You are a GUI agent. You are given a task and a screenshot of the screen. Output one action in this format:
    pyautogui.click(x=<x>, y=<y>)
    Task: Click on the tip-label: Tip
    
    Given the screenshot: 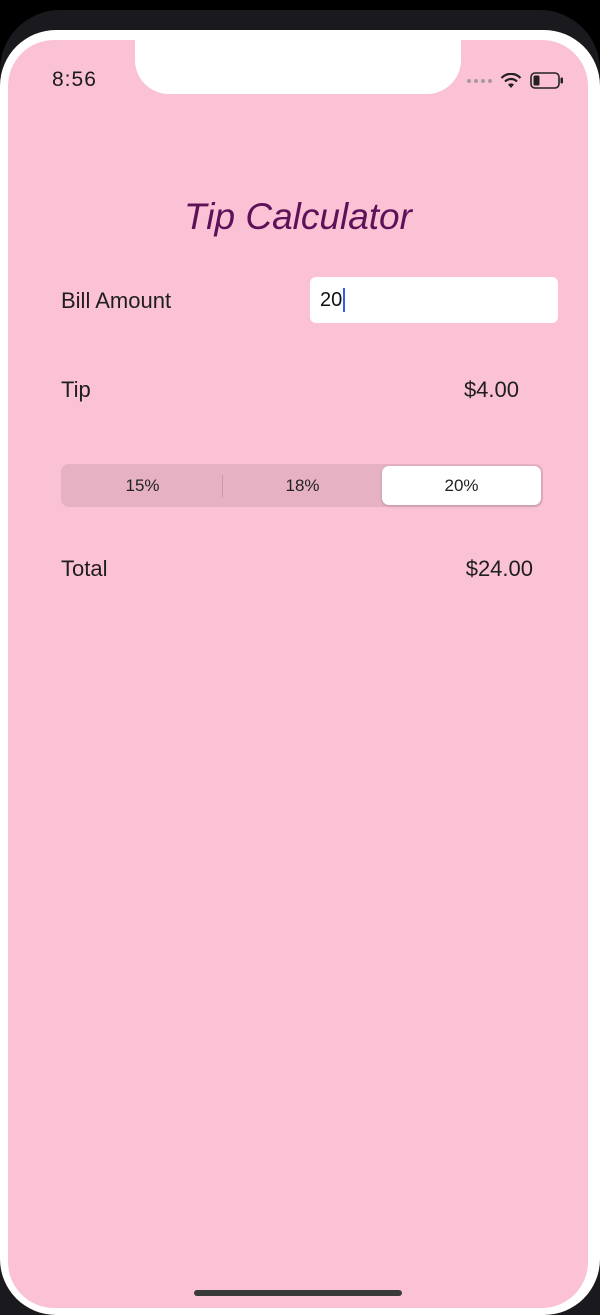 What is the action you would take?
    pyautogui.click(x=76, y=389)
    